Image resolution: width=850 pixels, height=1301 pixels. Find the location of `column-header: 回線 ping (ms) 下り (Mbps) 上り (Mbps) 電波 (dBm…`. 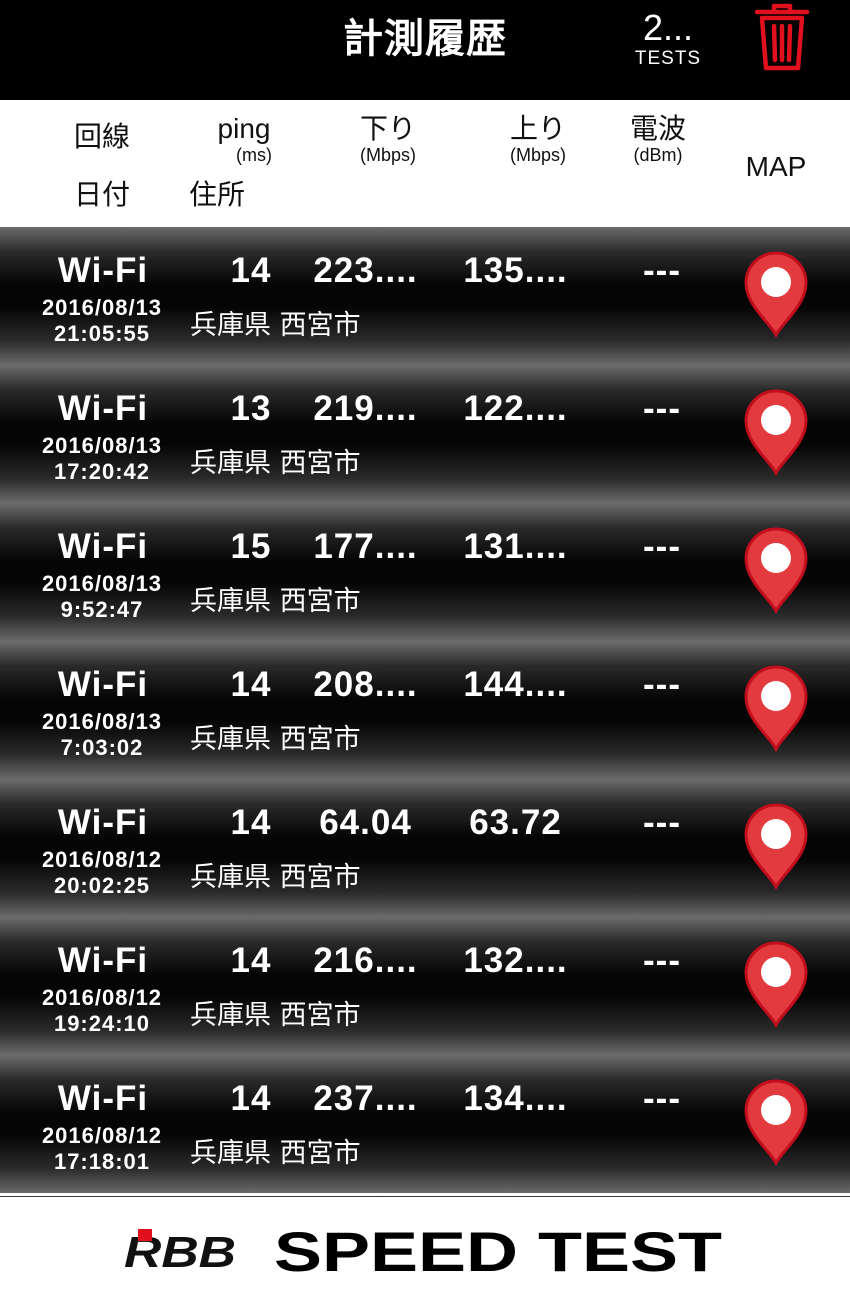

column-header: 回線 ping (ms) 下り (Mbps) 上り (Mbps) 電波 (dBm… is located at coordinates (425, 163).